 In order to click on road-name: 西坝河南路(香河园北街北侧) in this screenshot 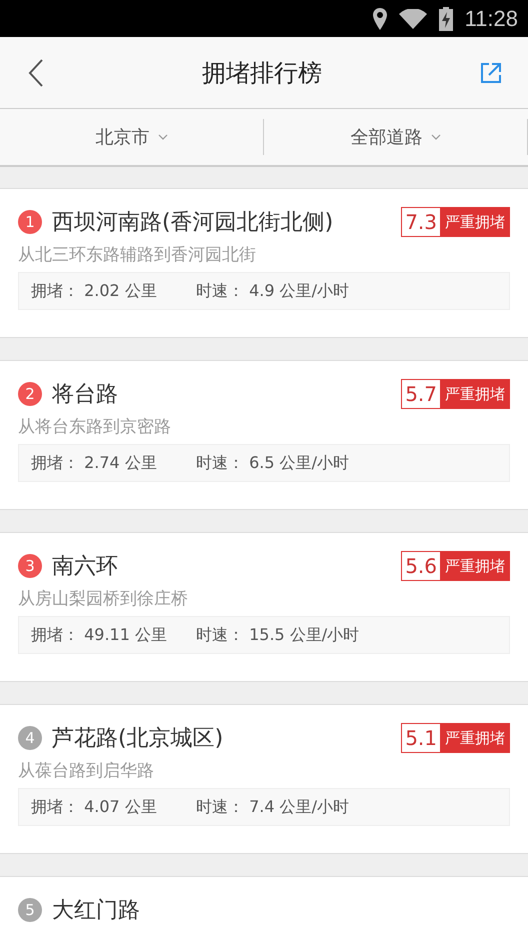, I will do `click(193, 223)`.